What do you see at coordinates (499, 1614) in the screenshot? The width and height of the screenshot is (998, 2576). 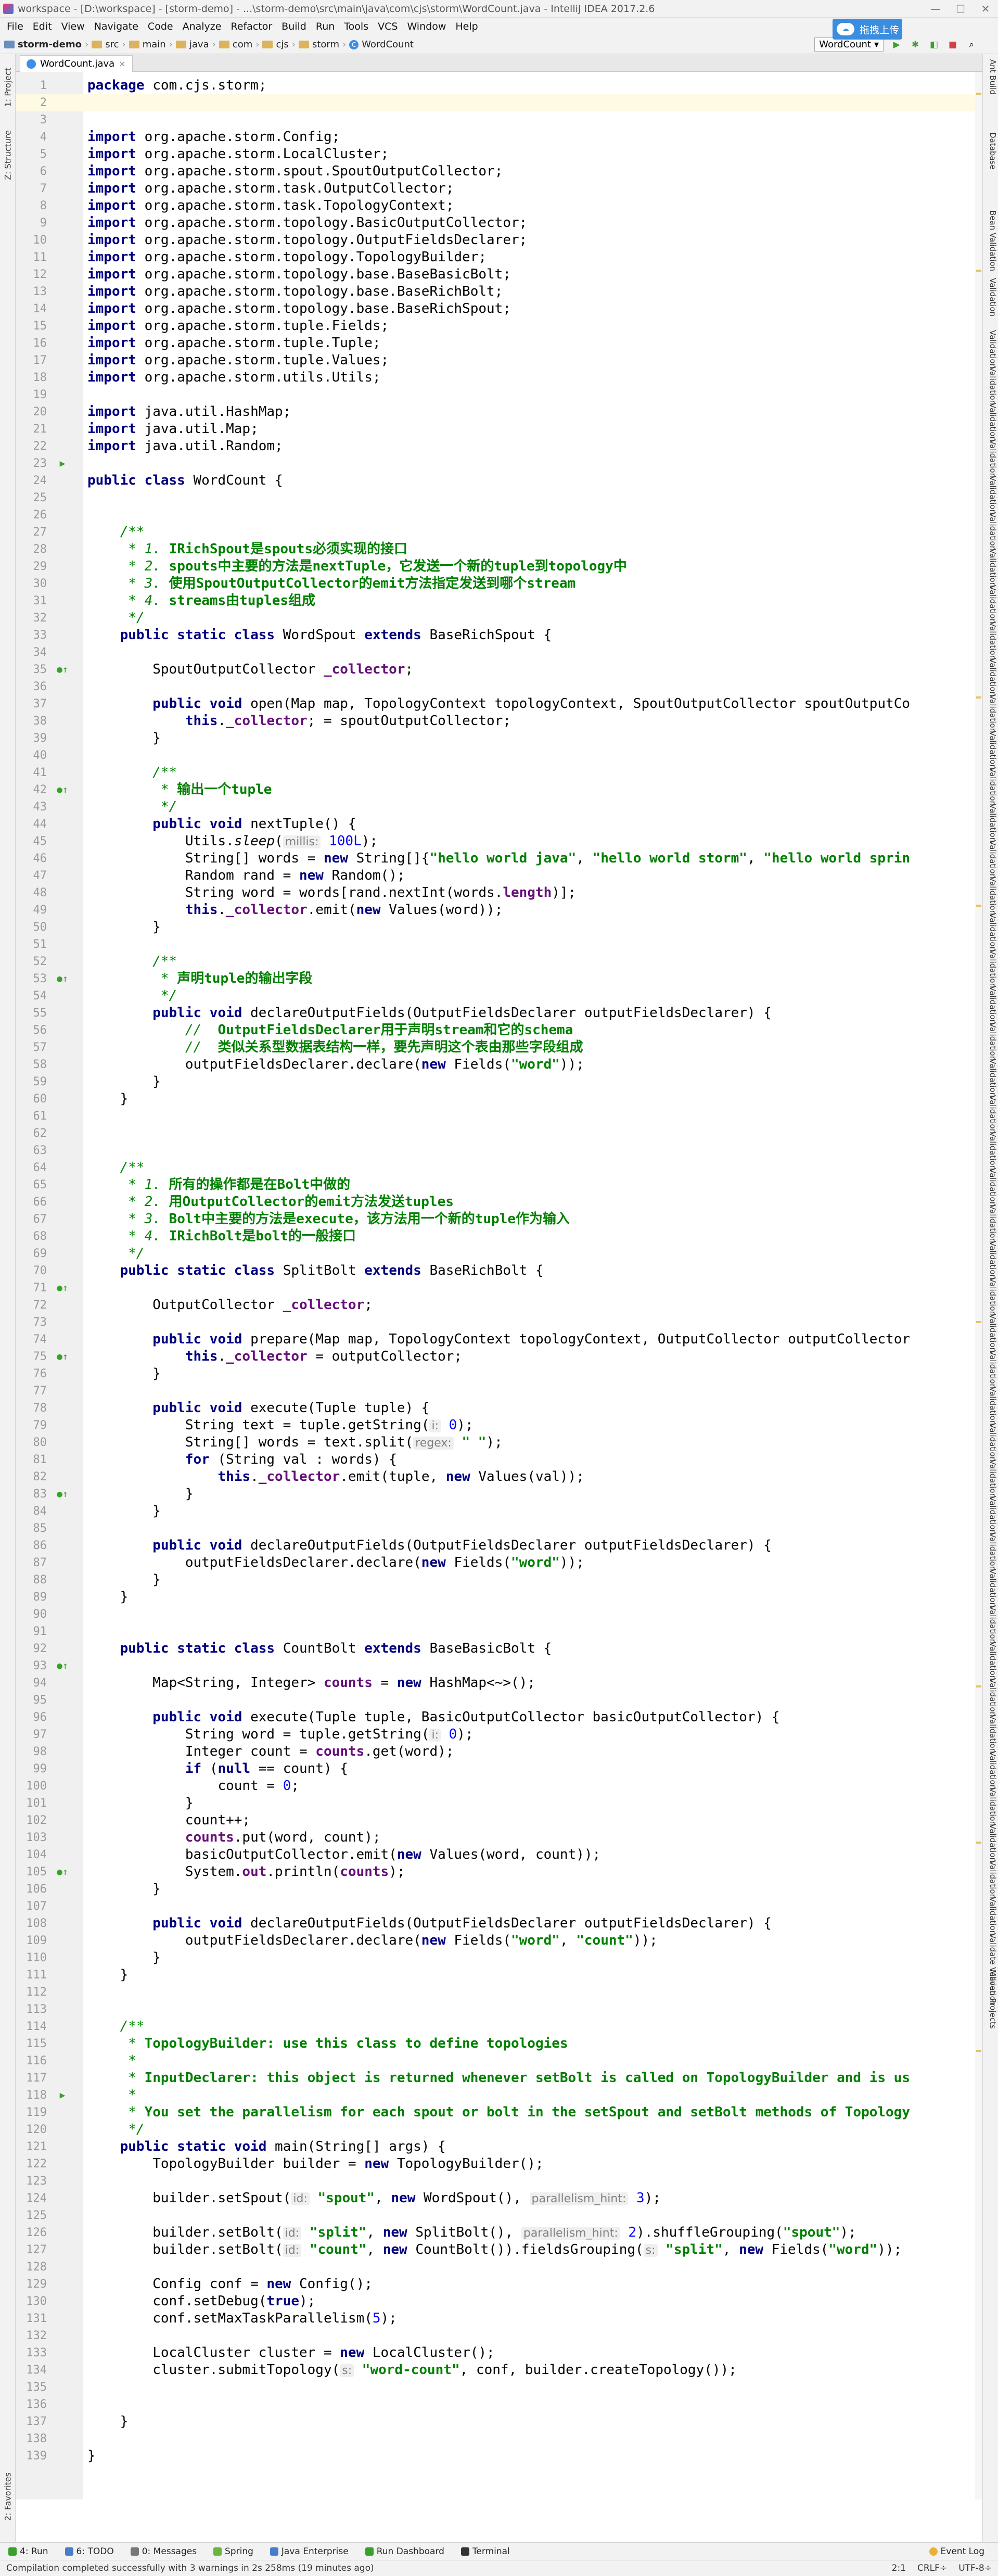 I see `code-line: 90` at bounding box center [499, 1614].